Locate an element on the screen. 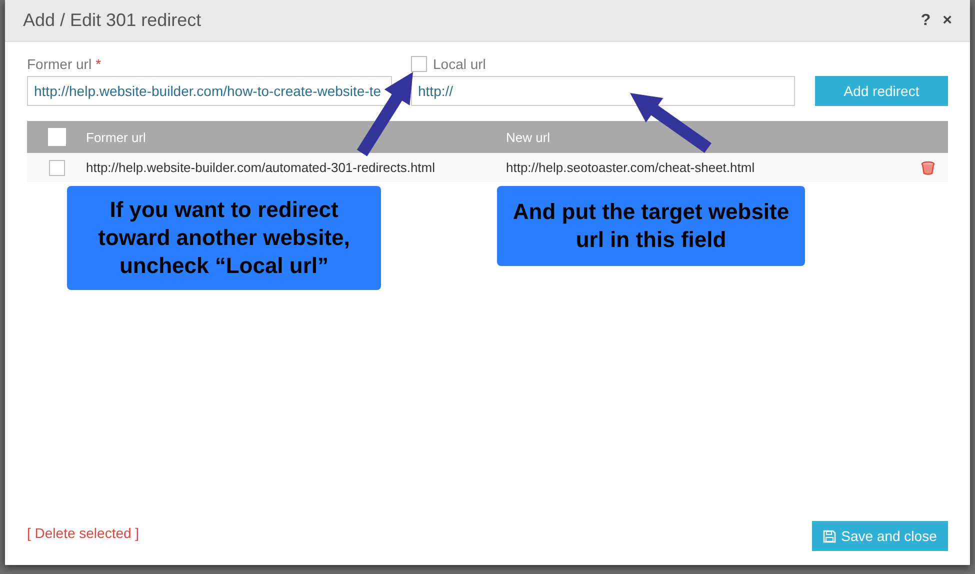  callout-note: If you want to redirect toward another website, uncheck “Local url” is located at coordinates (224, 238).